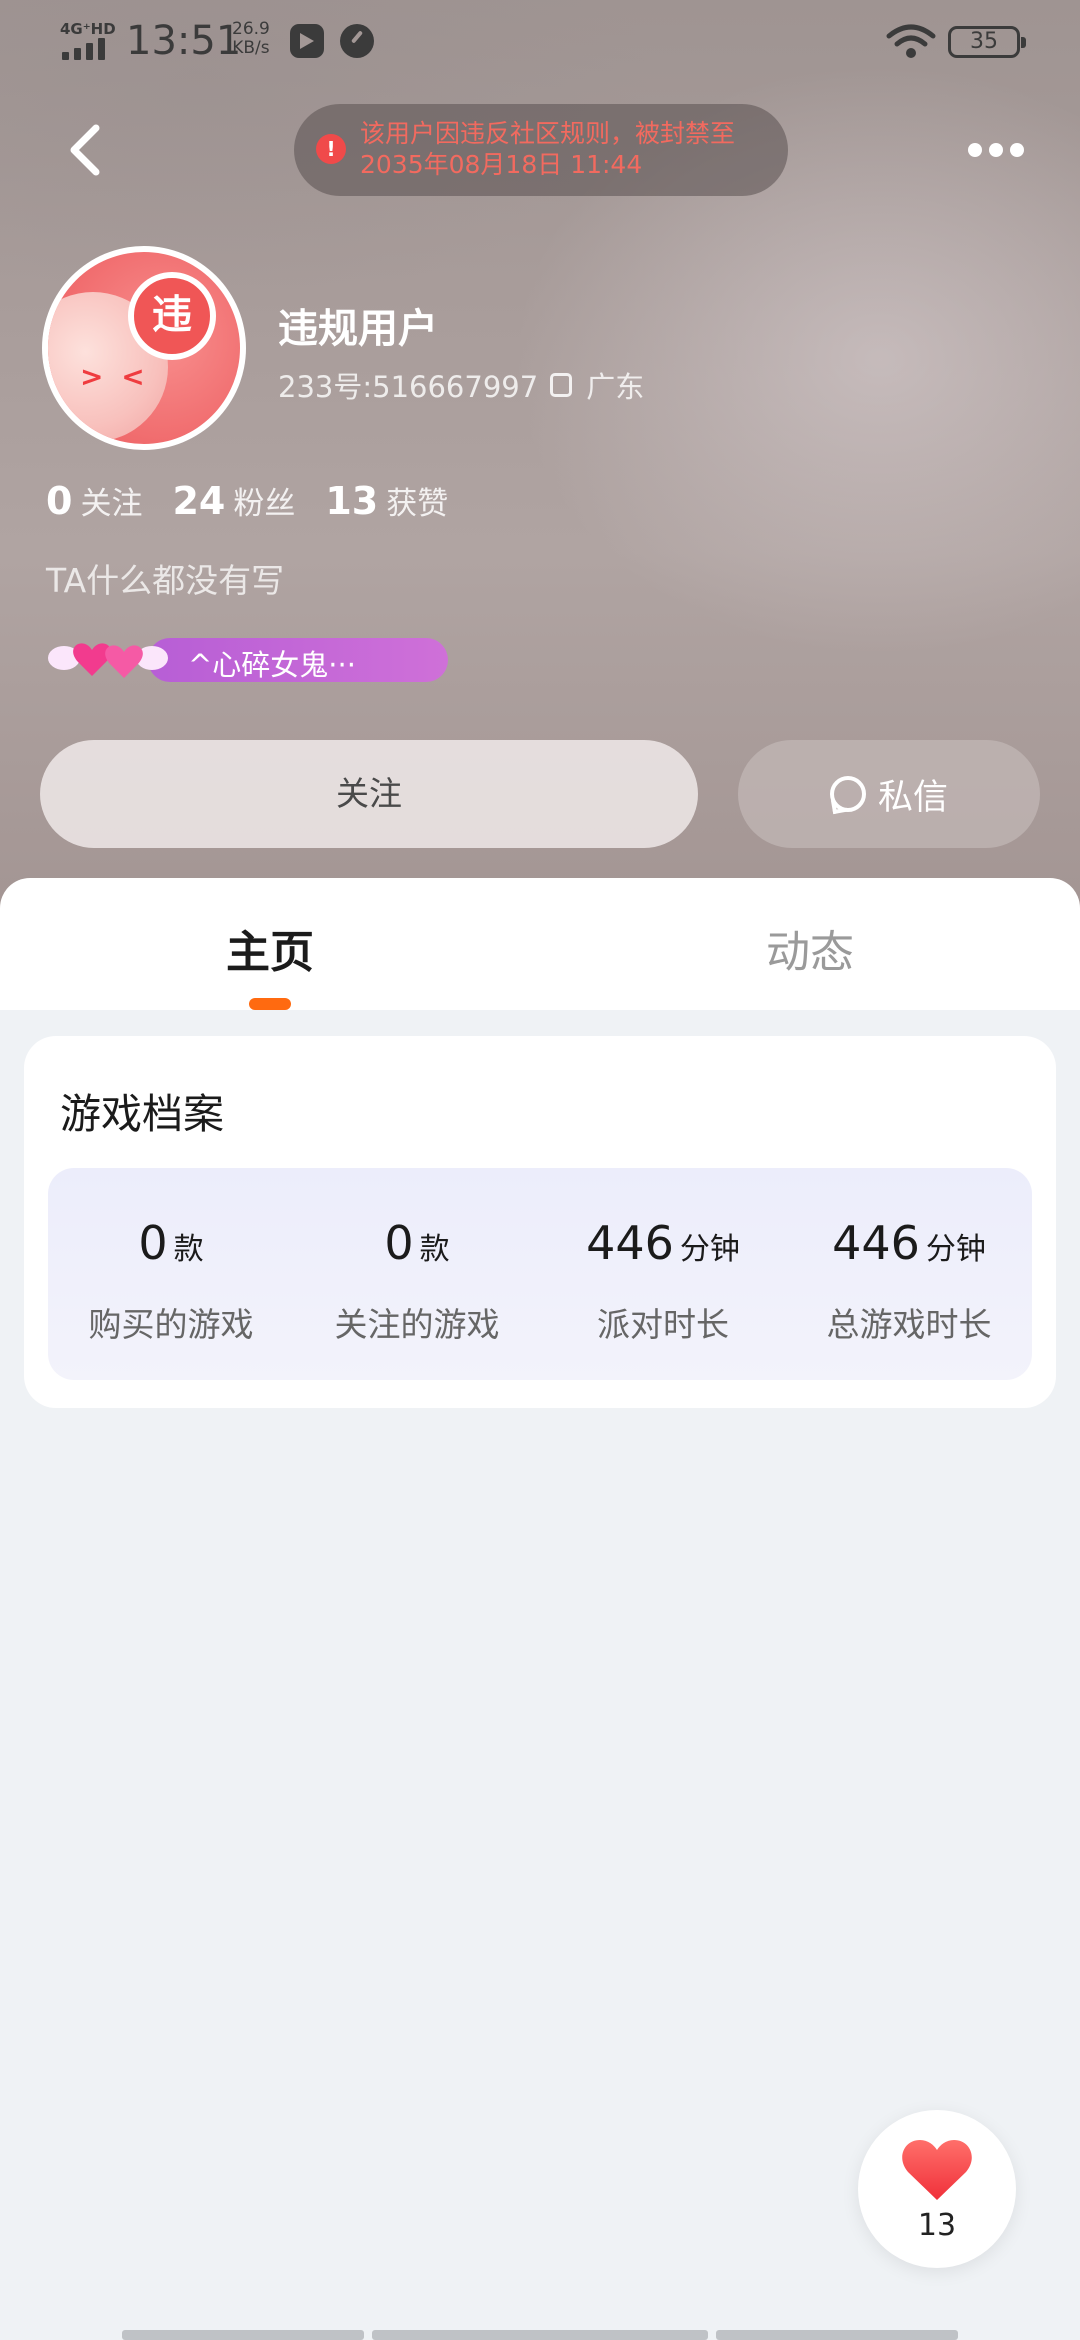  I want to click on clock: 13:51, so click(184, 41).